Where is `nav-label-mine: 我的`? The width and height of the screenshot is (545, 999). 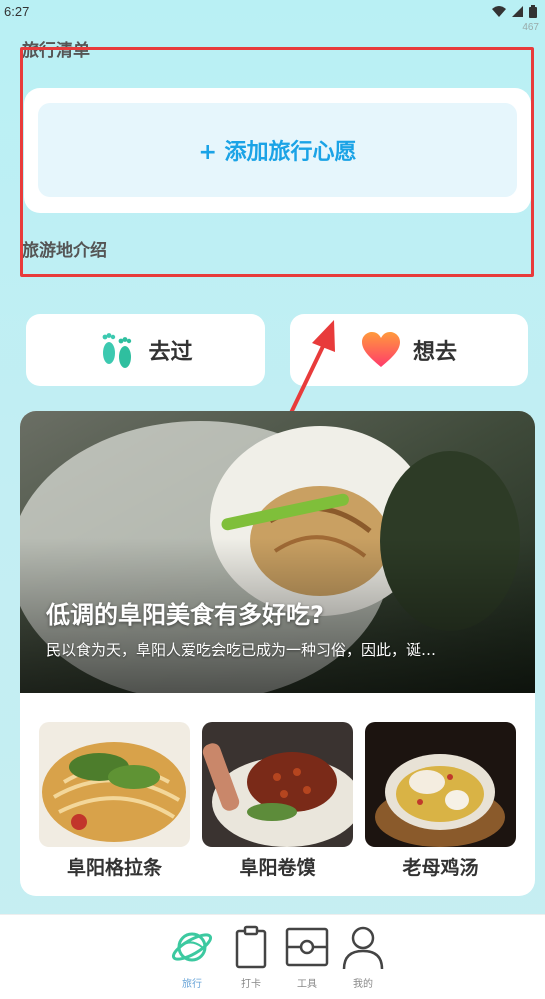 nav-label-mine: 我的 is located at coordinates (363, 984).